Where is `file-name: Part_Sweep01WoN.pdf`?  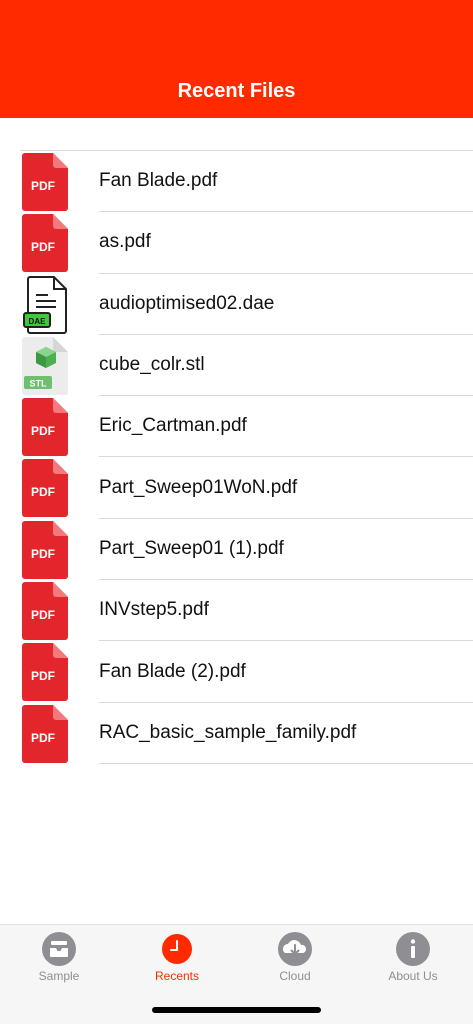
file-name: Part_Sweep01WoN.pdf is located at coordinates (286, 488).